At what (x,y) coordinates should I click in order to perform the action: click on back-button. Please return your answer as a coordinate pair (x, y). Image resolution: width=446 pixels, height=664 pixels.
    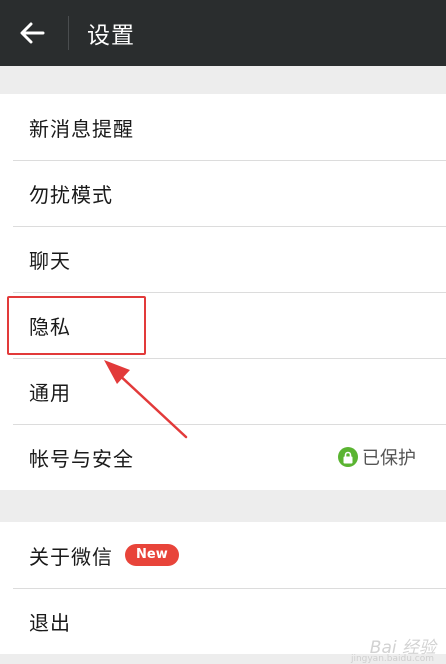
    Looking at the image, I should click on (32, 33).